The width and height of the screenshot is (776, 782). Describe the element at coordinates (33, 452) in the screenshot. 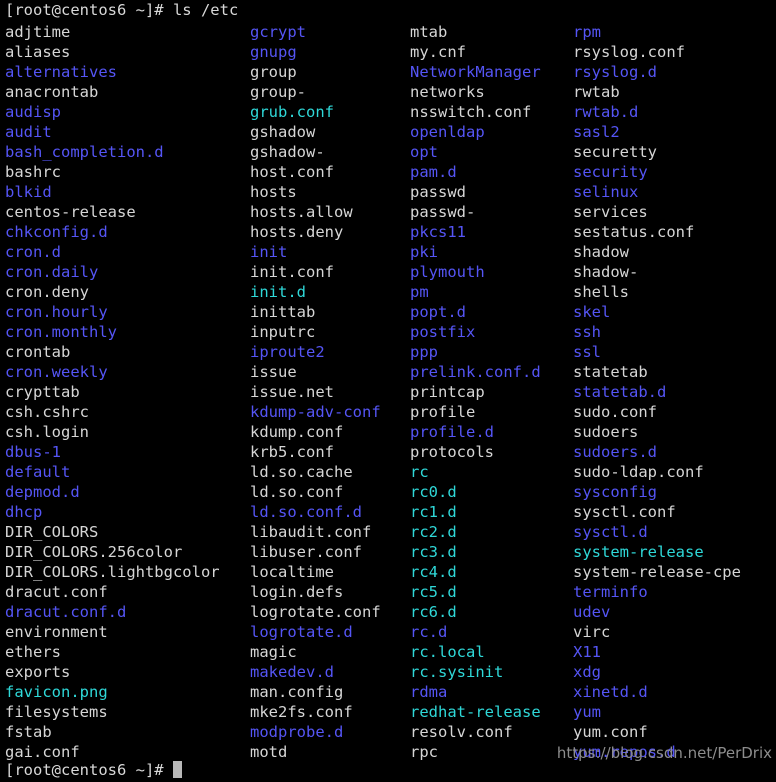

I see `file-entry: dbus-1` at that location.